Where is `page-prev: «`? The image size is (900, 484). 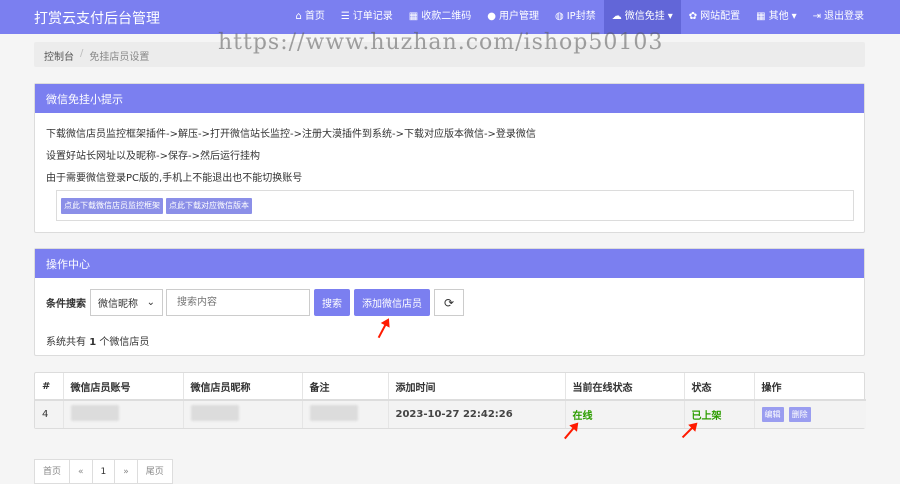 page-prev: « is located at coordinates (81, 471).